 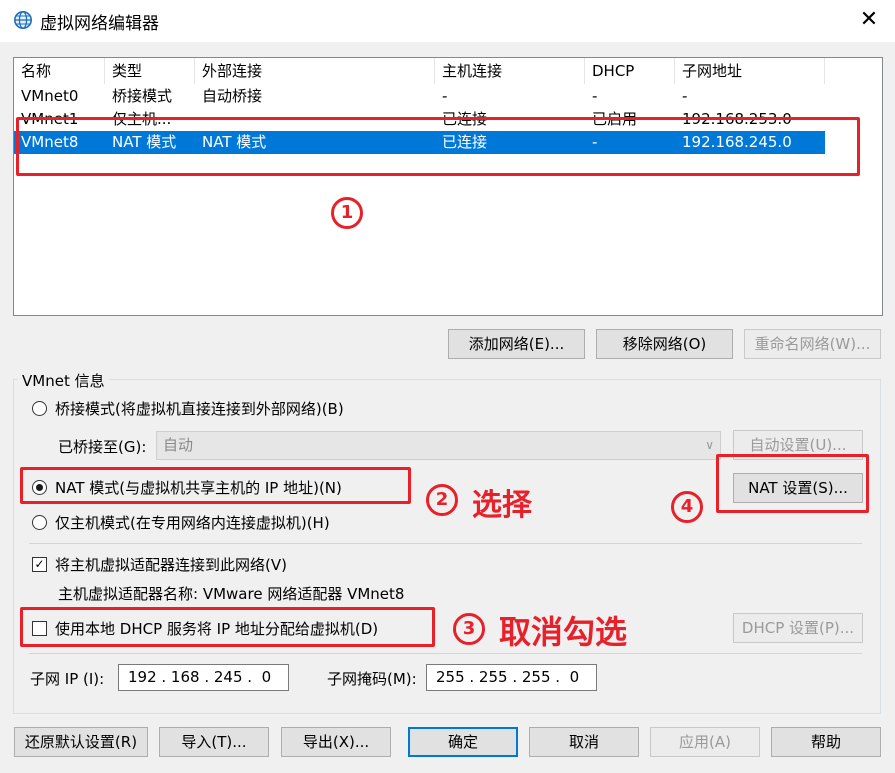 I want to click on bridged-to-value: 自动, so click(x=178, y=445).